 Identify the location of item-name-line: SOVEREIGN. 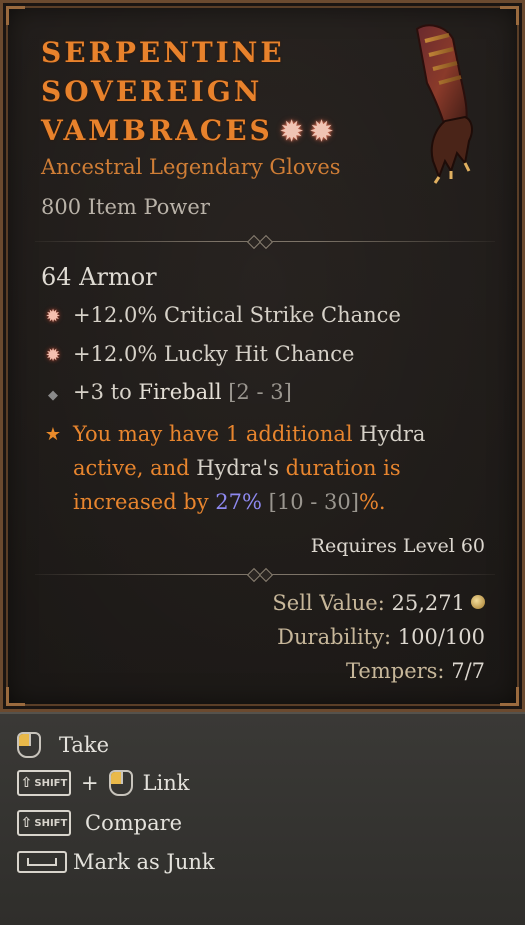
(152, 91).